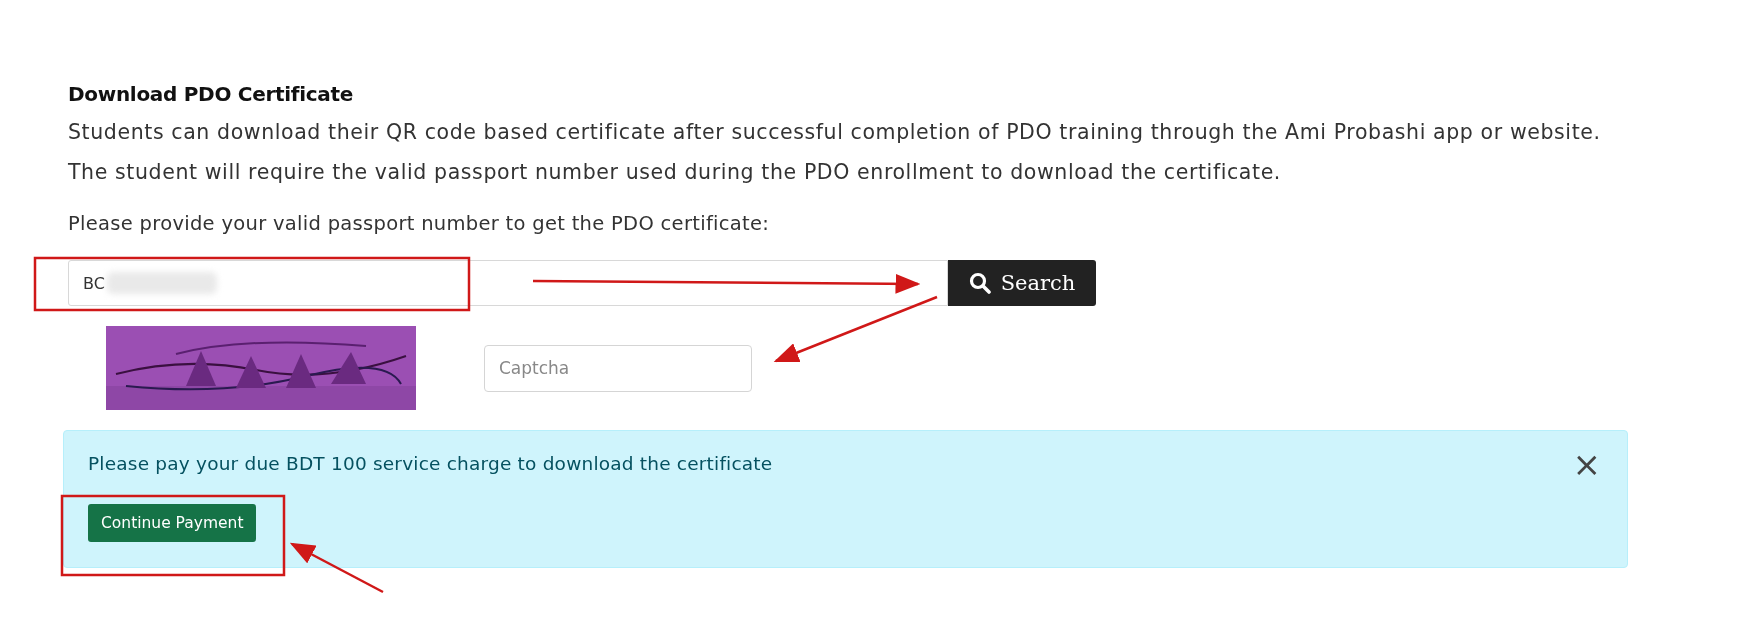  What do you see at coordinates (1586, 464) in the screenshot?
I see `close-button: ×` at bounding box center [1586, 464].